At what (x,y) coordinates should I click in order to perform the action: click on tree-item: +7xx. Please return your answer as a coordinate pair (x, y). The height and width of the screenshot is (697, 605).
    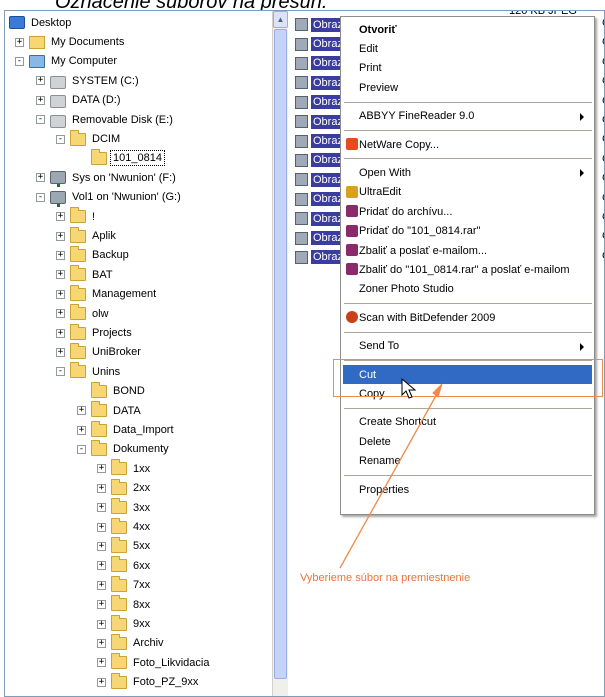
    Looking at the image, I should click on (124, 585).